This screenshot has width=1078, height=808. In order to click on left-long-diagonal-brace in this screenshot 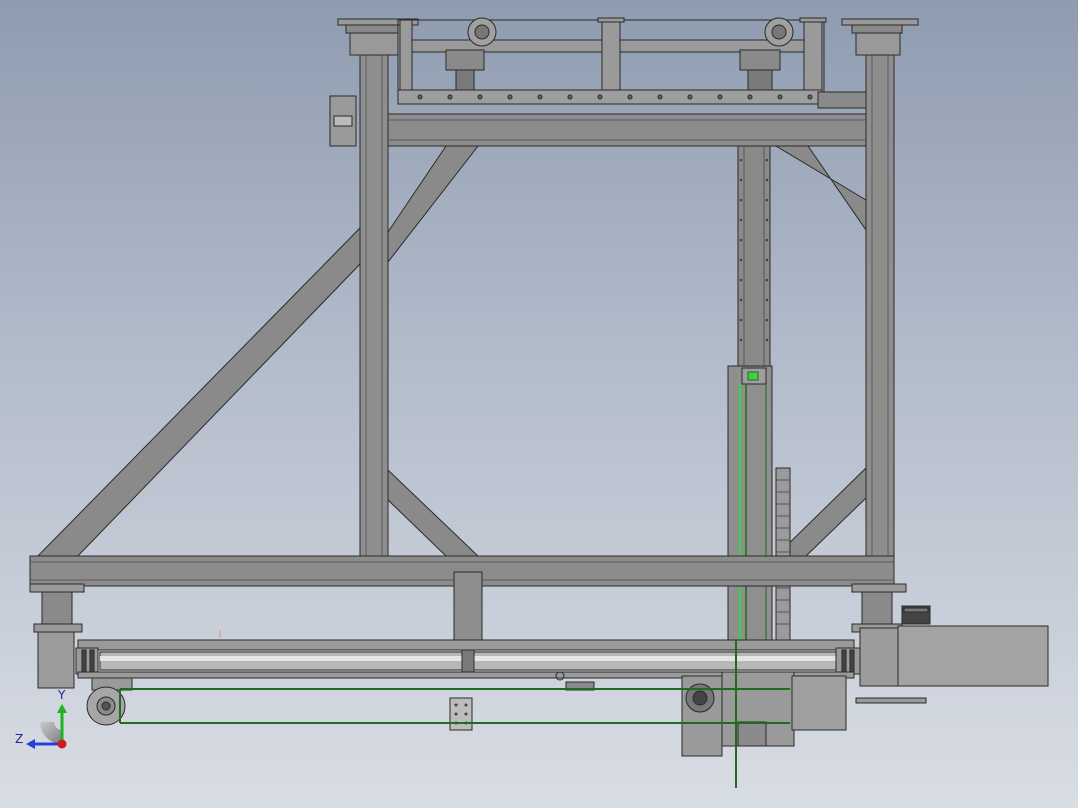, I will do `click(197, 392)`.